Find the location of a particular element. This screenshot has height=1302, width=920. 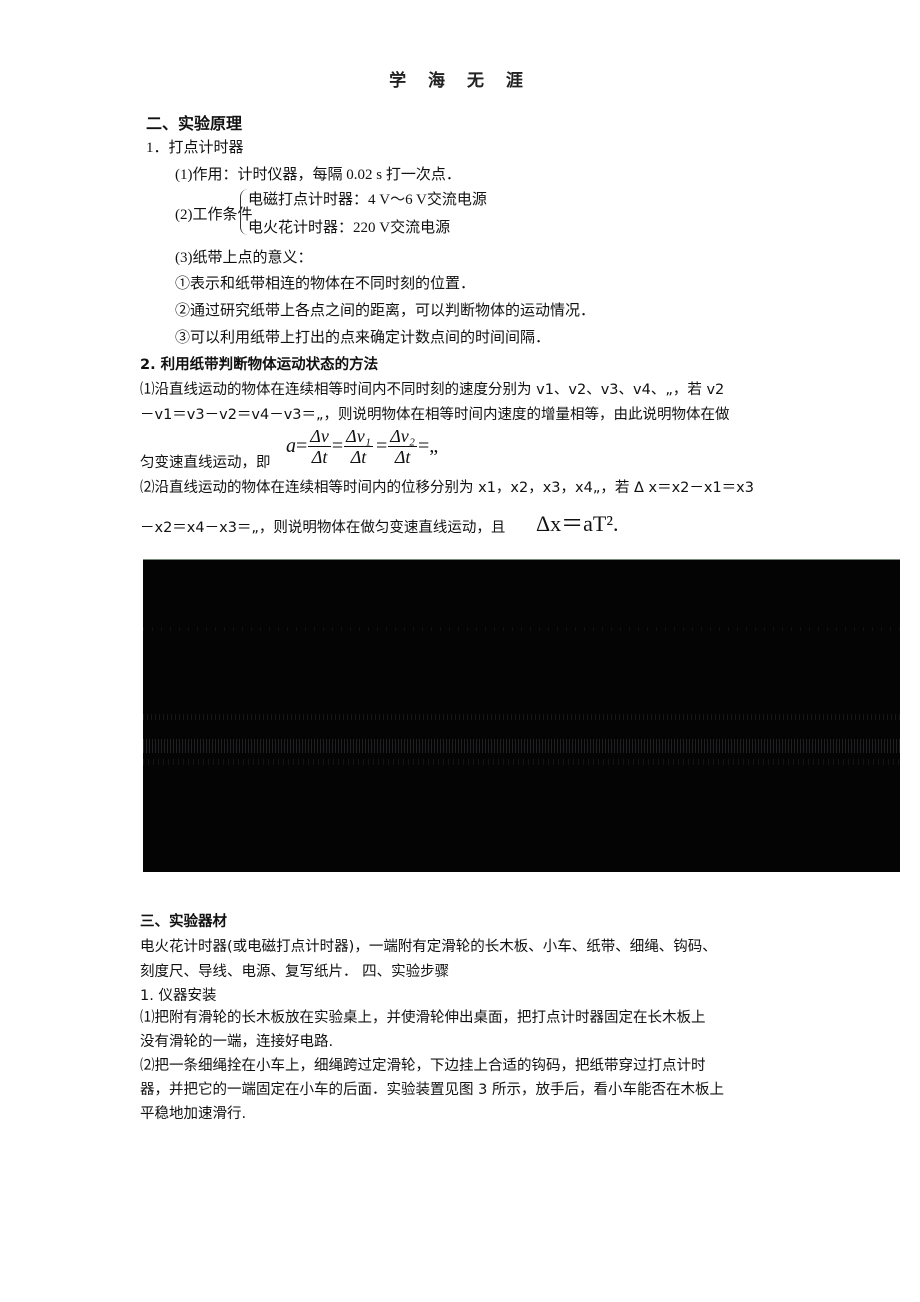

paragraph-line: ⑵把一条细绳拴在小车上，细绳跨过定滑轮，下边挂上合适的钩码，把纸带穿过打点计时 is located at coordinates (423, 1066).